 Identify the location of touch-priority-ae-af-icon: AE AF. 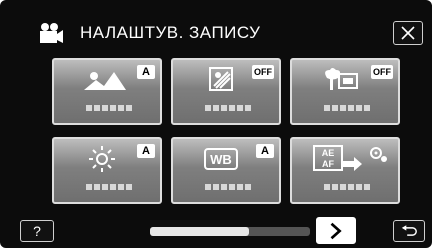
(350, 158).